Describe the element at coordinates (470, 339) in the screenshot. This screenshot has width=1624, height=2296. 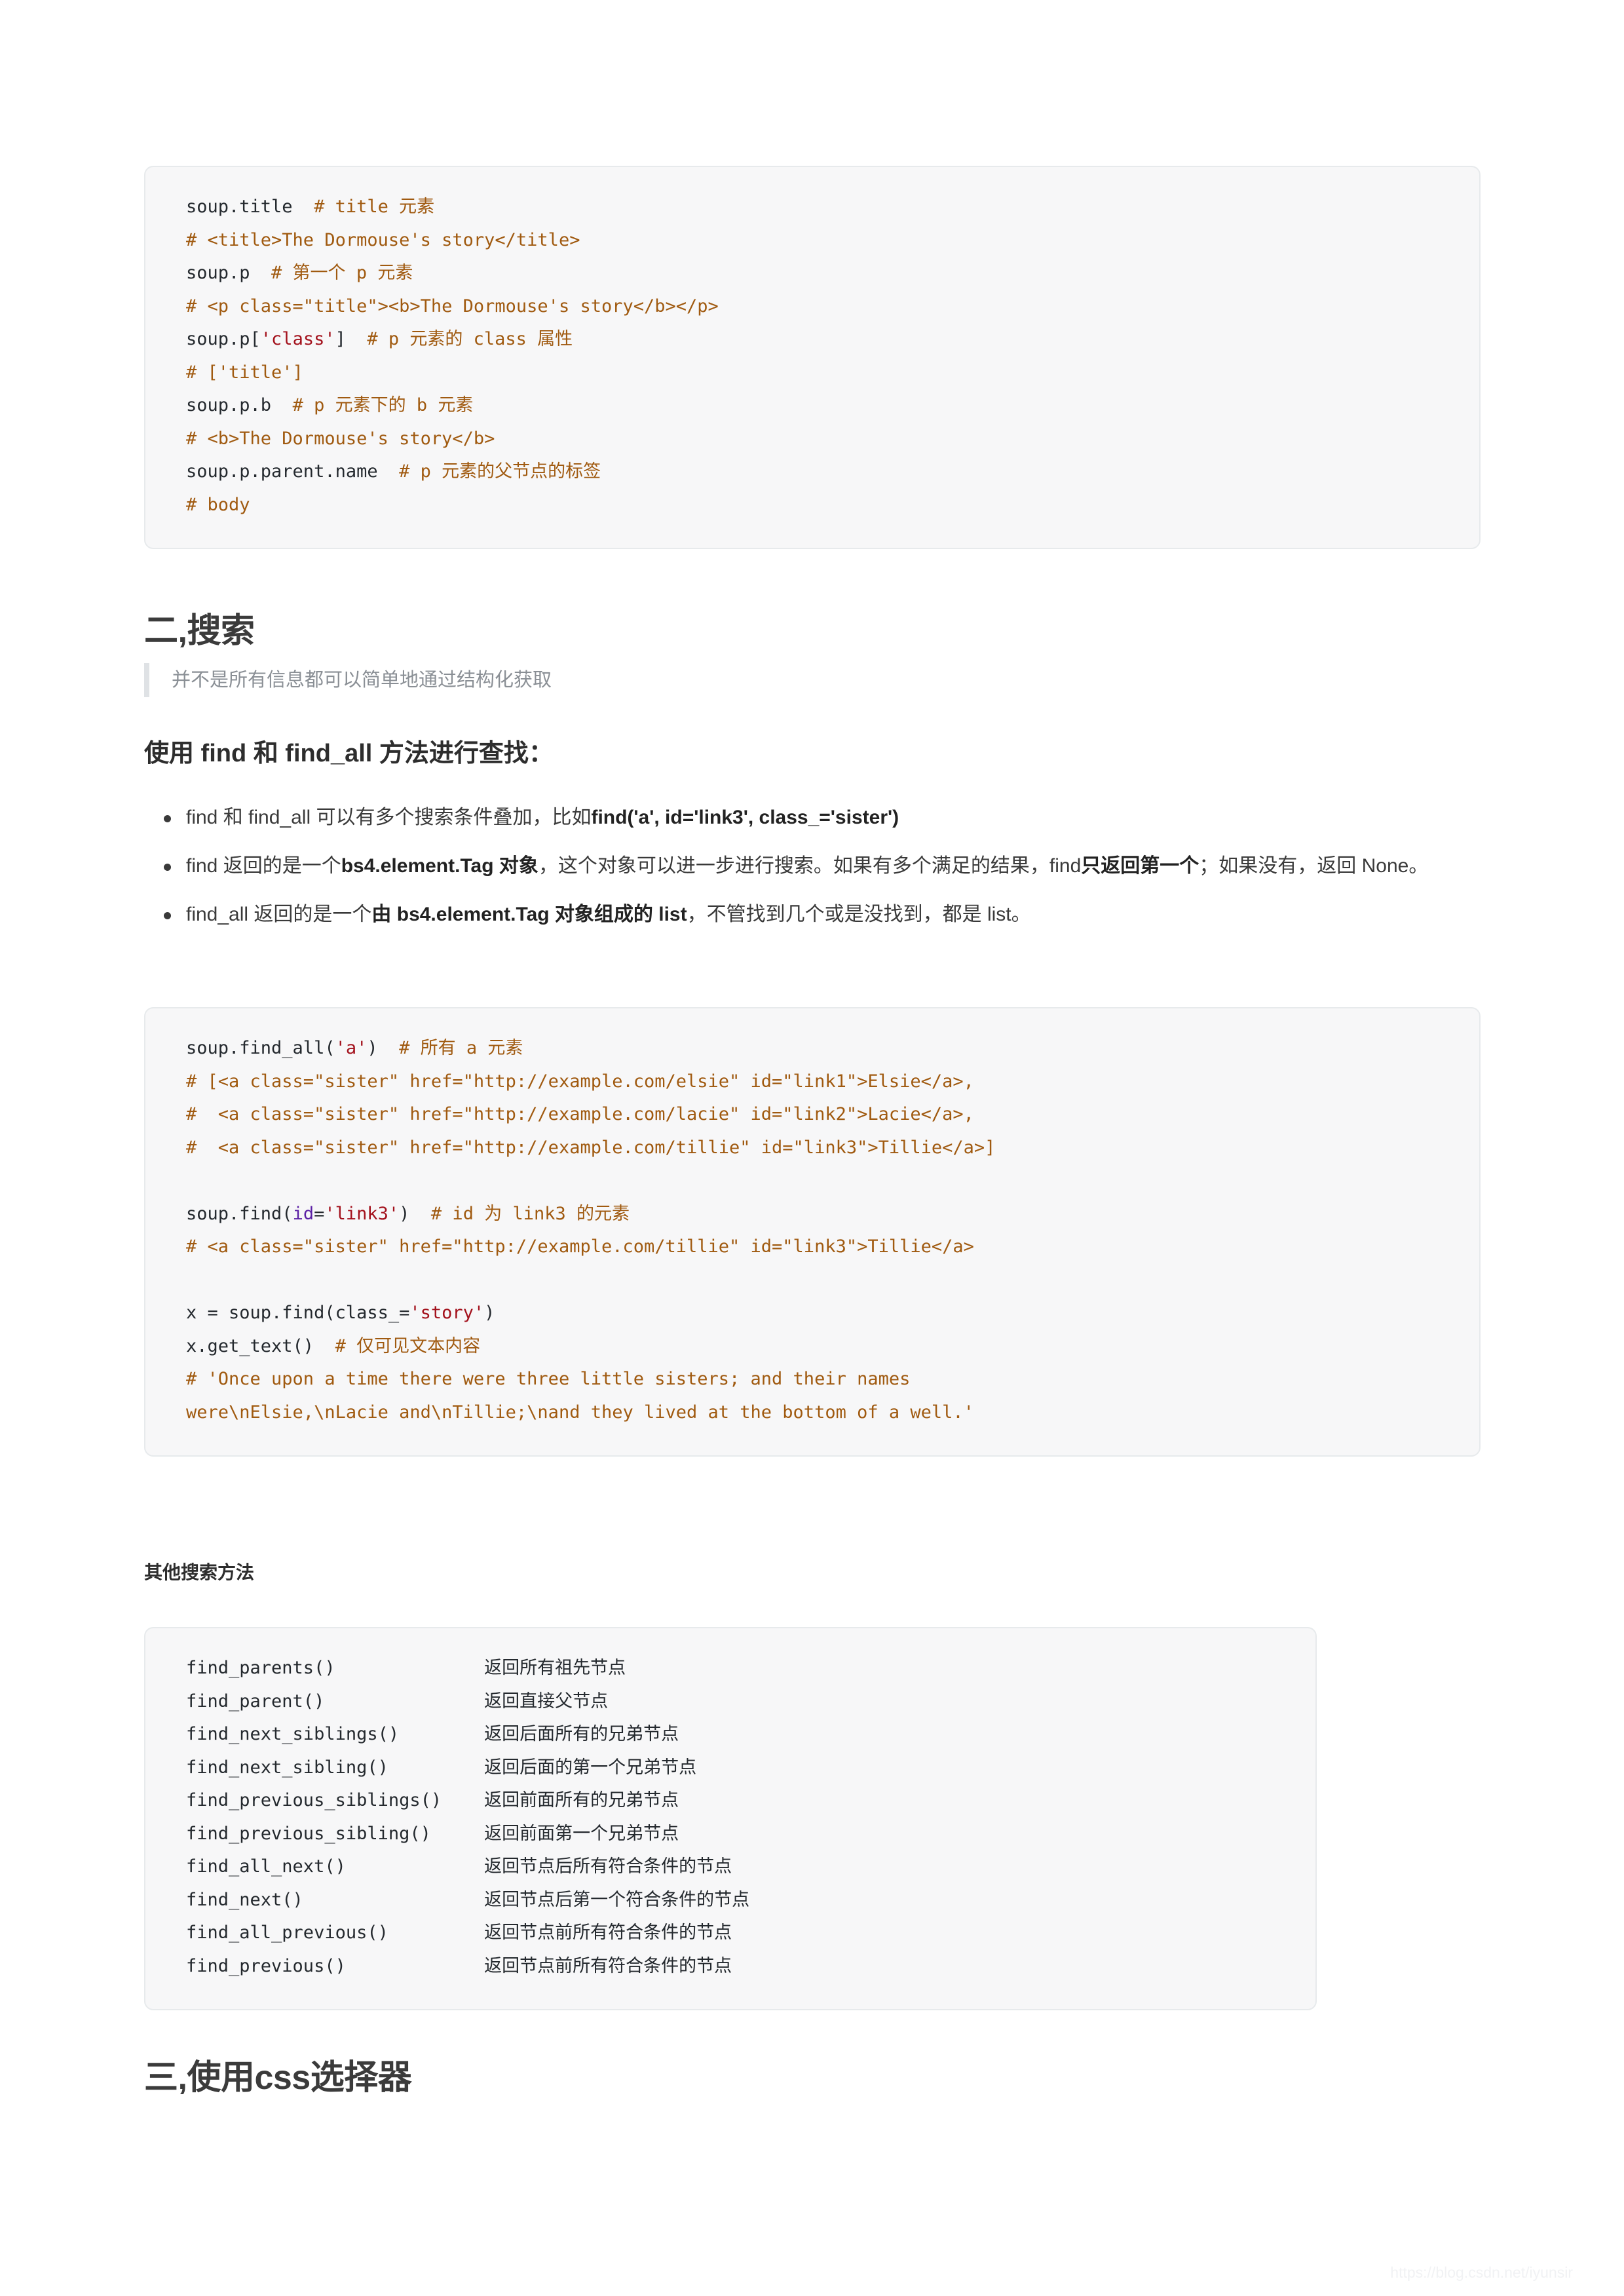
I see `code-token-comment: # p 元素的 class 属性` at that location.